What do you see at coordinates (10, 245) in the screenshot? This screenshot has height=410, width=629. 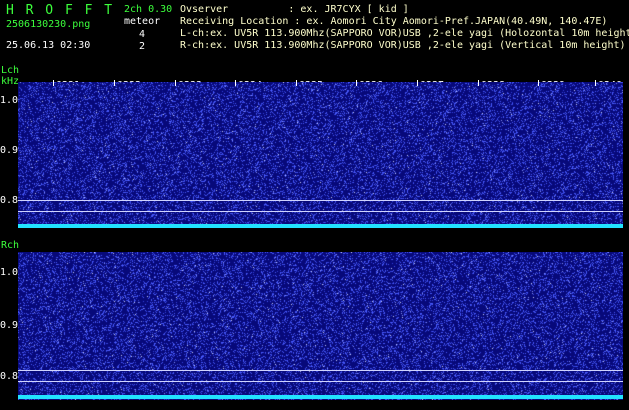 I see `rch-label: Rch` at bounding box center [10, 245].